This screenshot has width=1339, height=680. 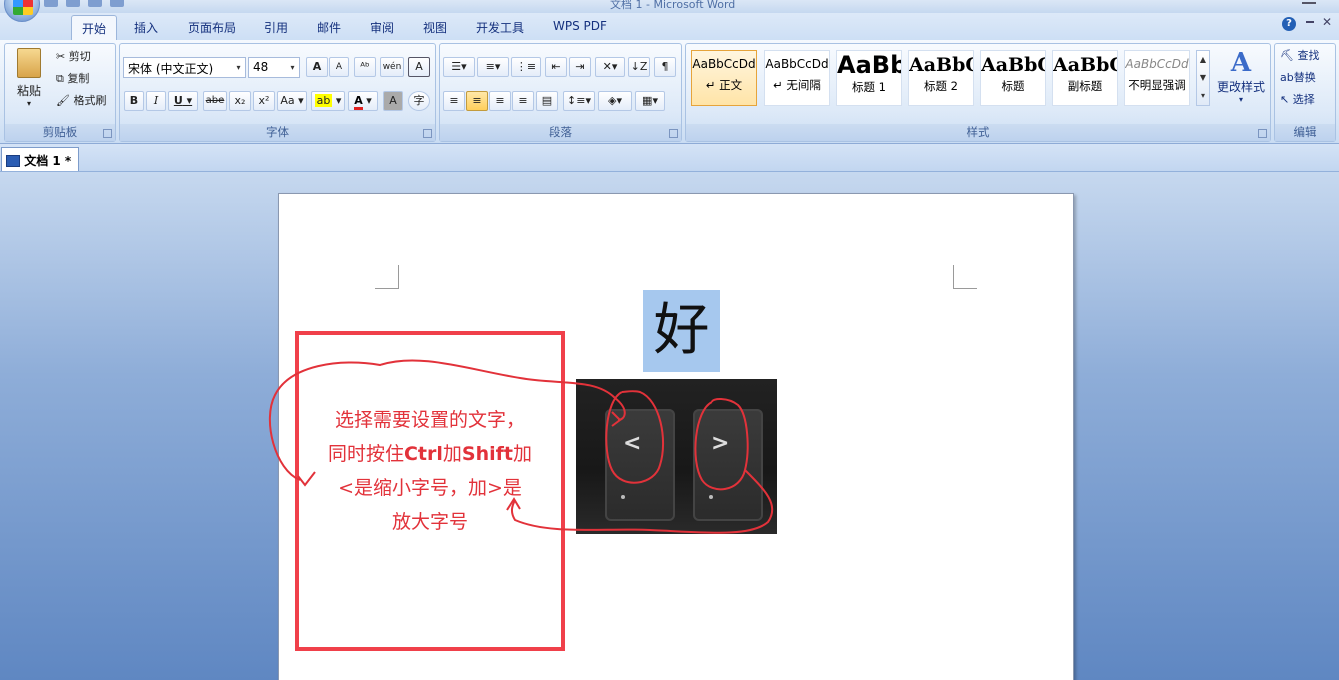 I want to click on bullets-button: ☰▾, so click(x=459, y=67).